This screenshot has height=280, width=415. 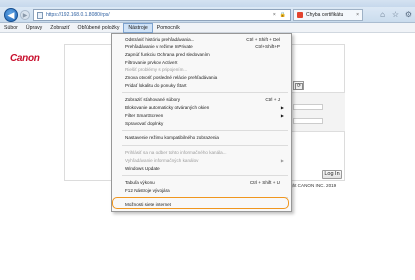 I want to click on menu-help: Pomocník, so click(x=168, y=28).